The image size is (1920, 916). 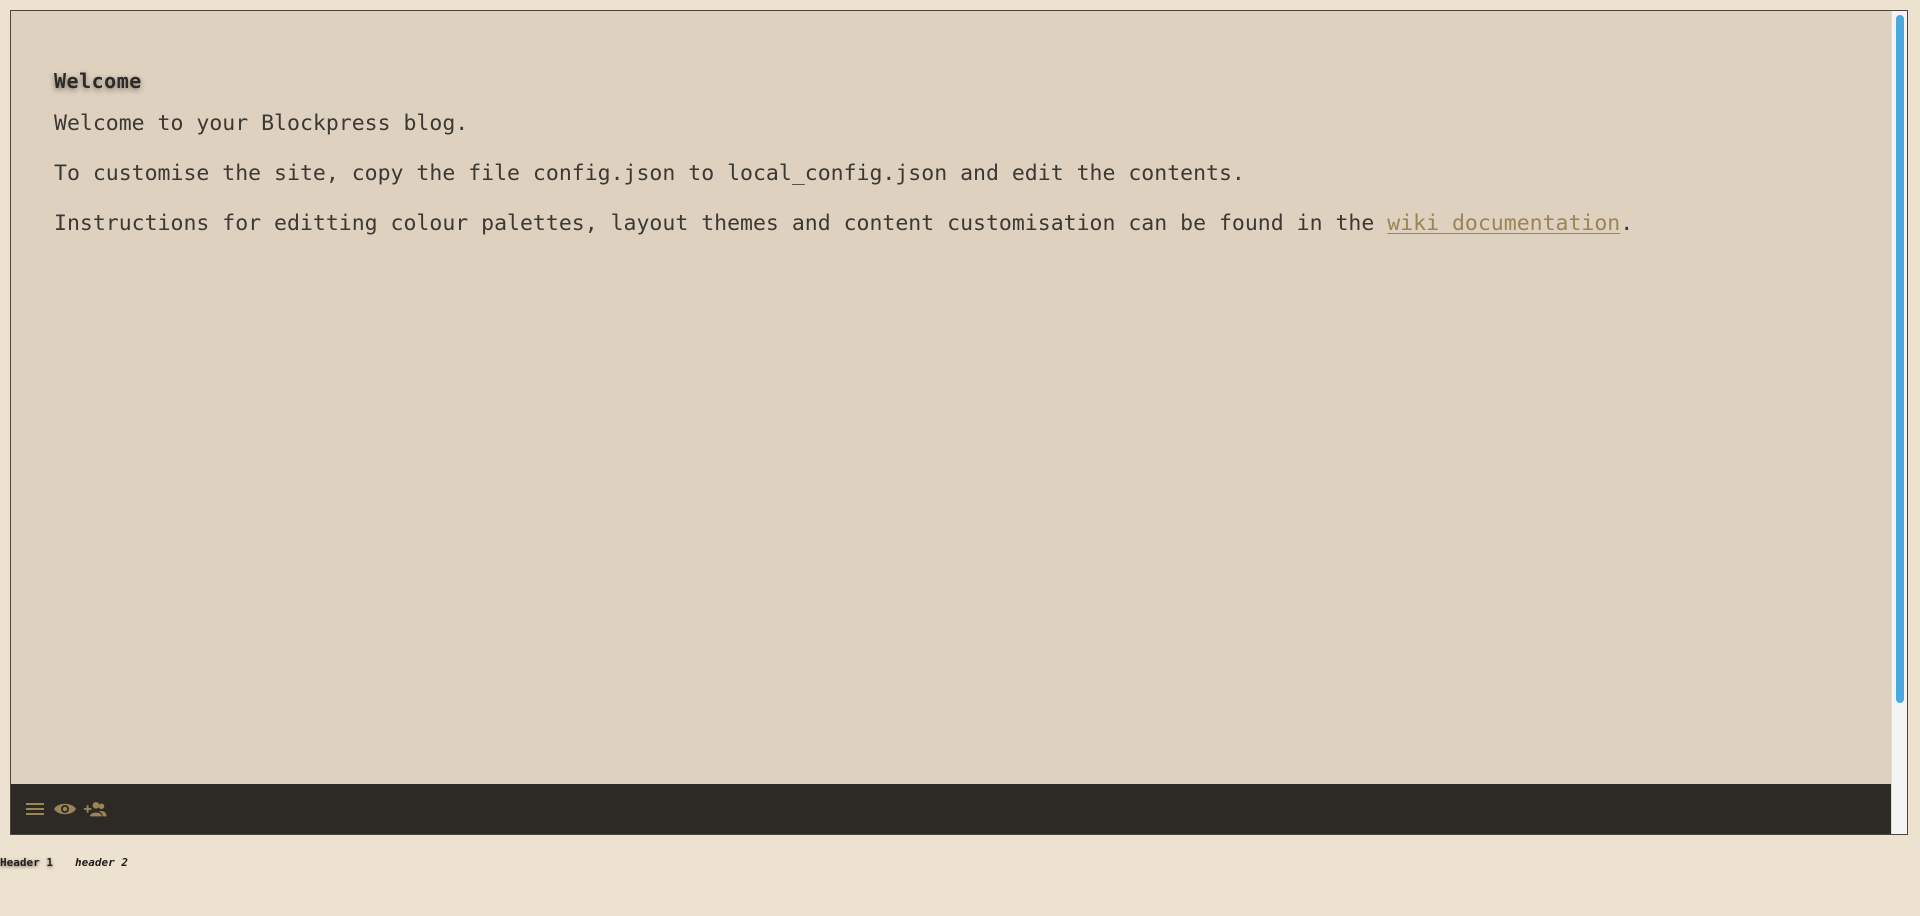 What do you see at coordinates (261, 123) in the screenshot?
I see `paragraph-welcome: Welcome to your Blockpress blog.` at bounding box center [261, 123].